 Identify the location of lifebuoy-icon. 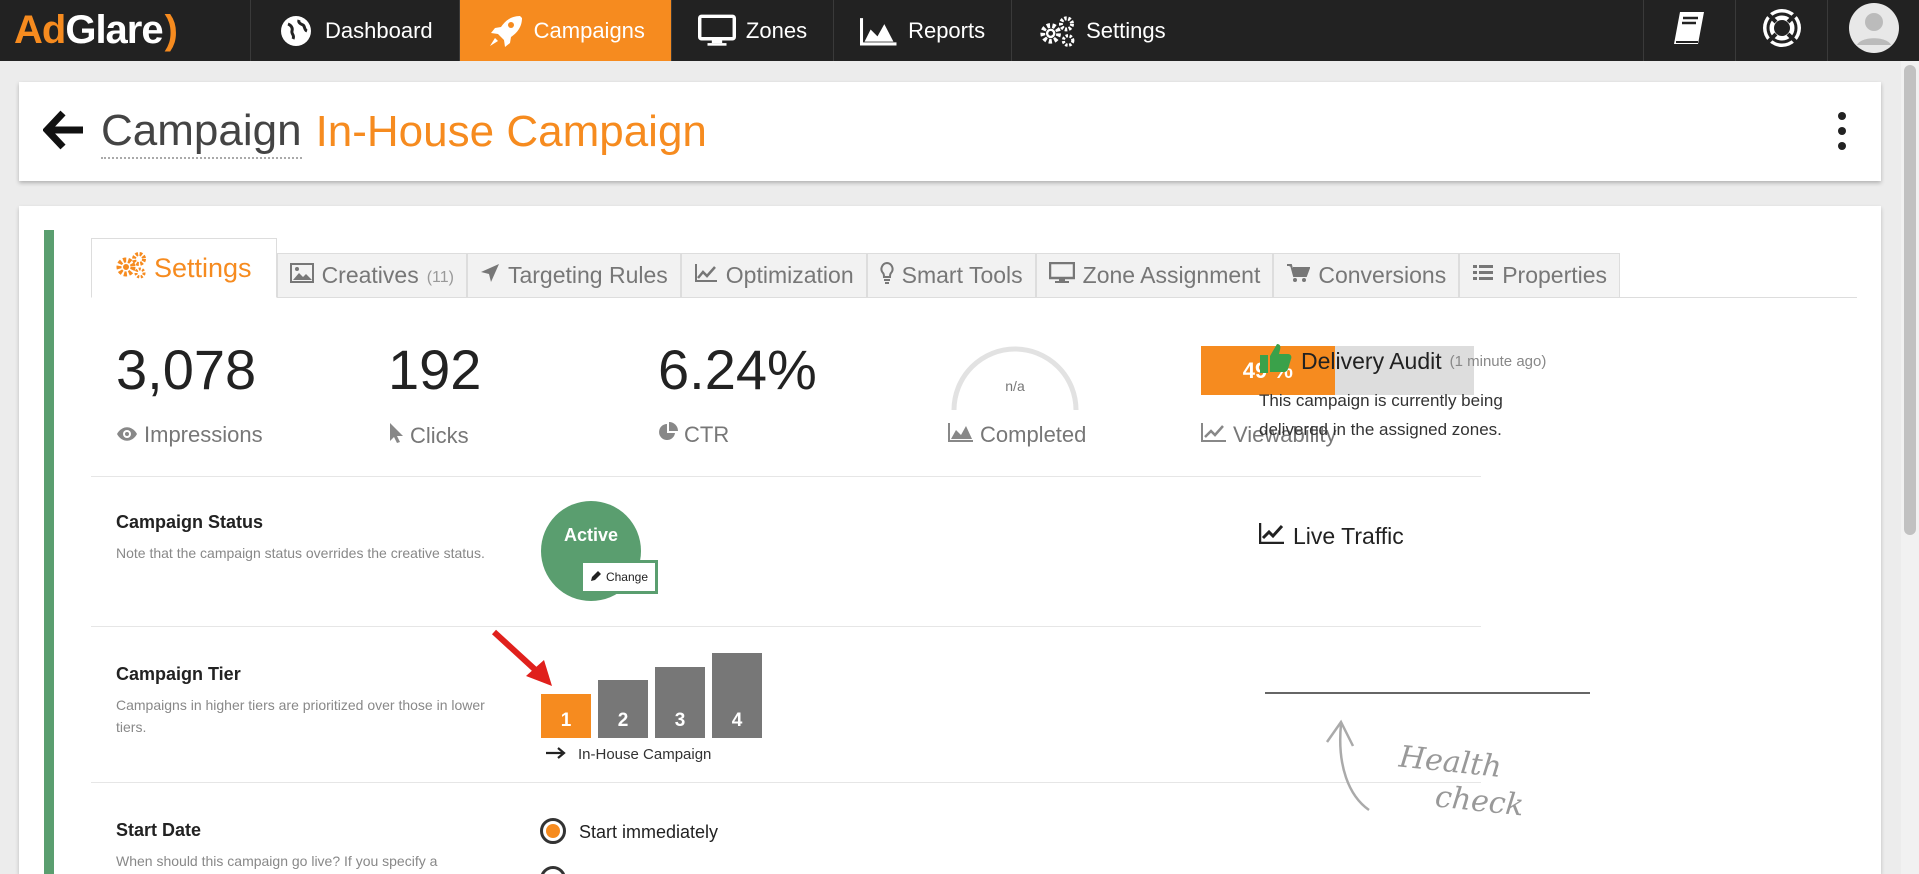
(1782, 30).